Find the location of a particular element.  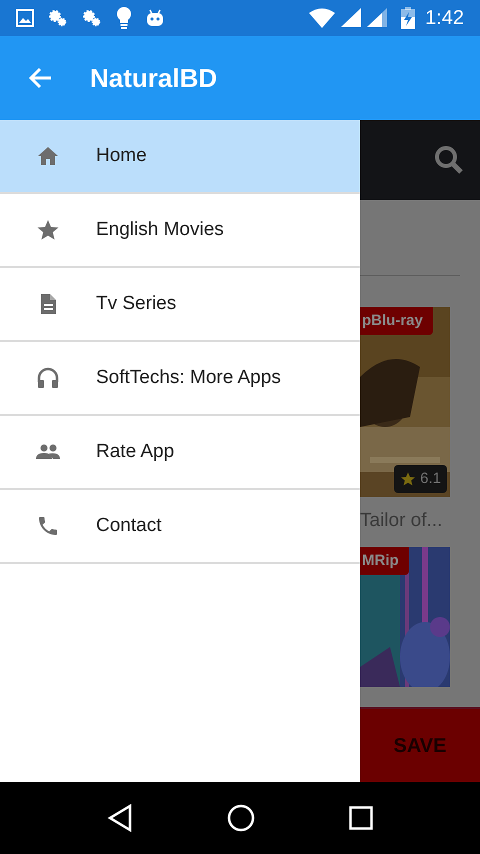

lightbulb-icon is located at coordinates (124, 18).